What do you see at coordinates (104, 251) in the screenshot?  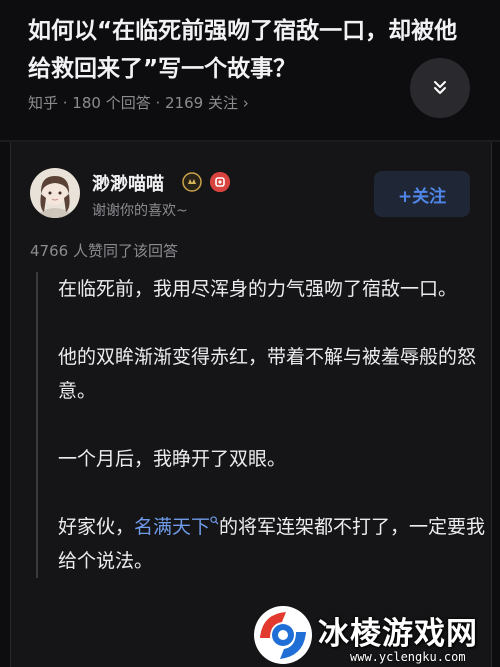 I see `vote-count: 4766 人赞同了该回答` at bounding box center [104, 251].